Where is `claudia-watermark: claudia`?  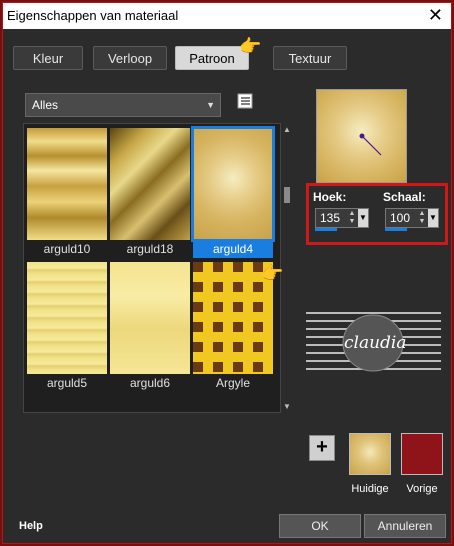
claudia-watermark: claudia is located at coordinates (373, 344).